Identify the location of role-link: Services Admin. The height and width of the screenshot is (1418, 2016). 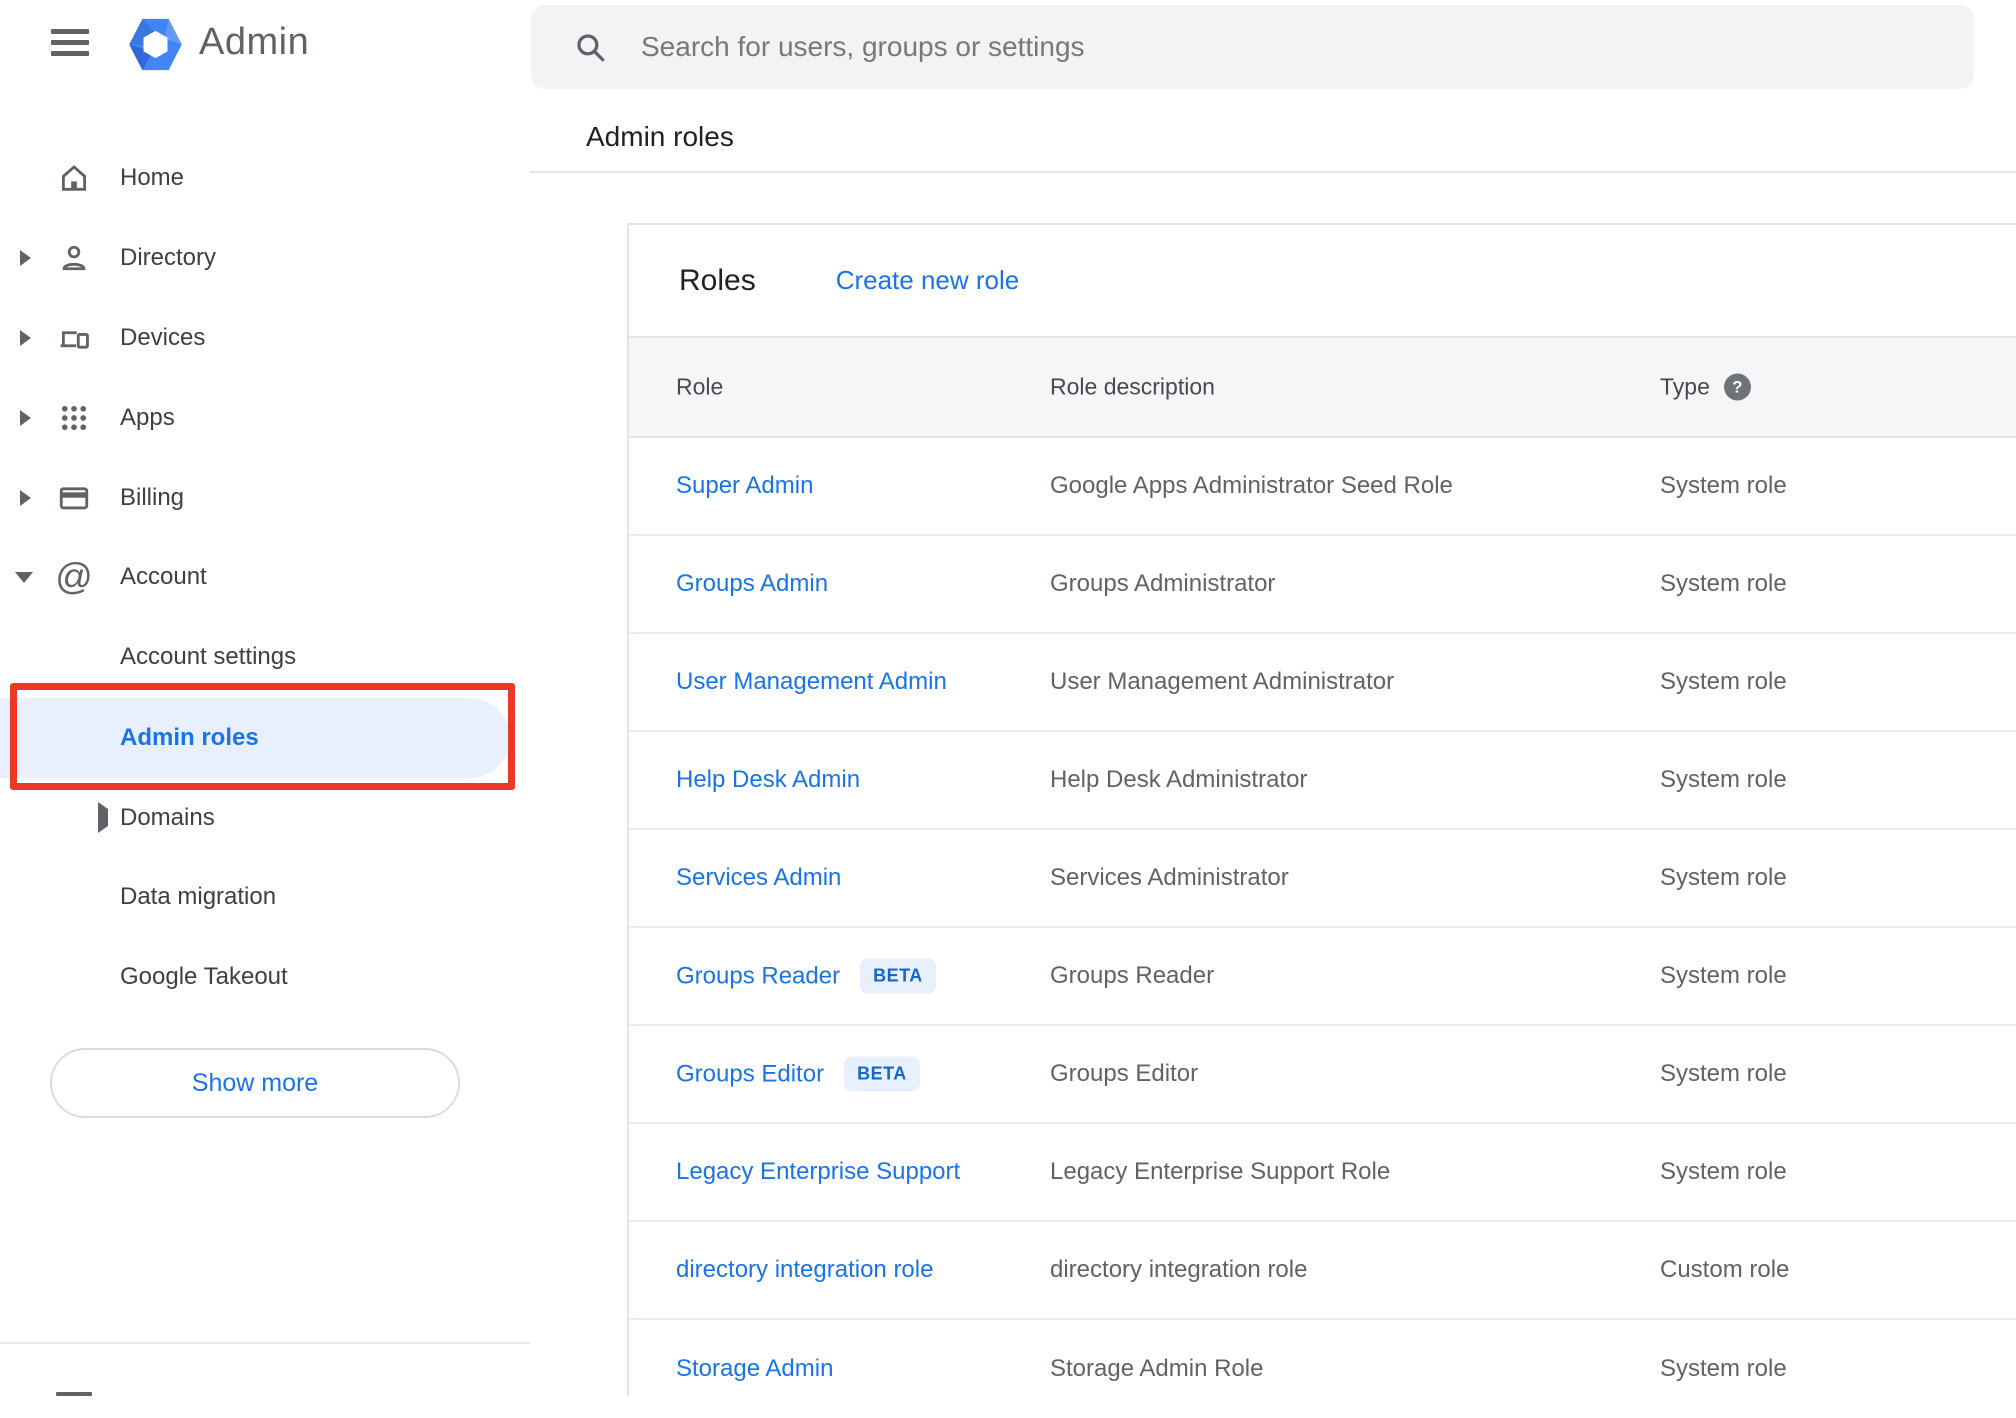
(758, 878).